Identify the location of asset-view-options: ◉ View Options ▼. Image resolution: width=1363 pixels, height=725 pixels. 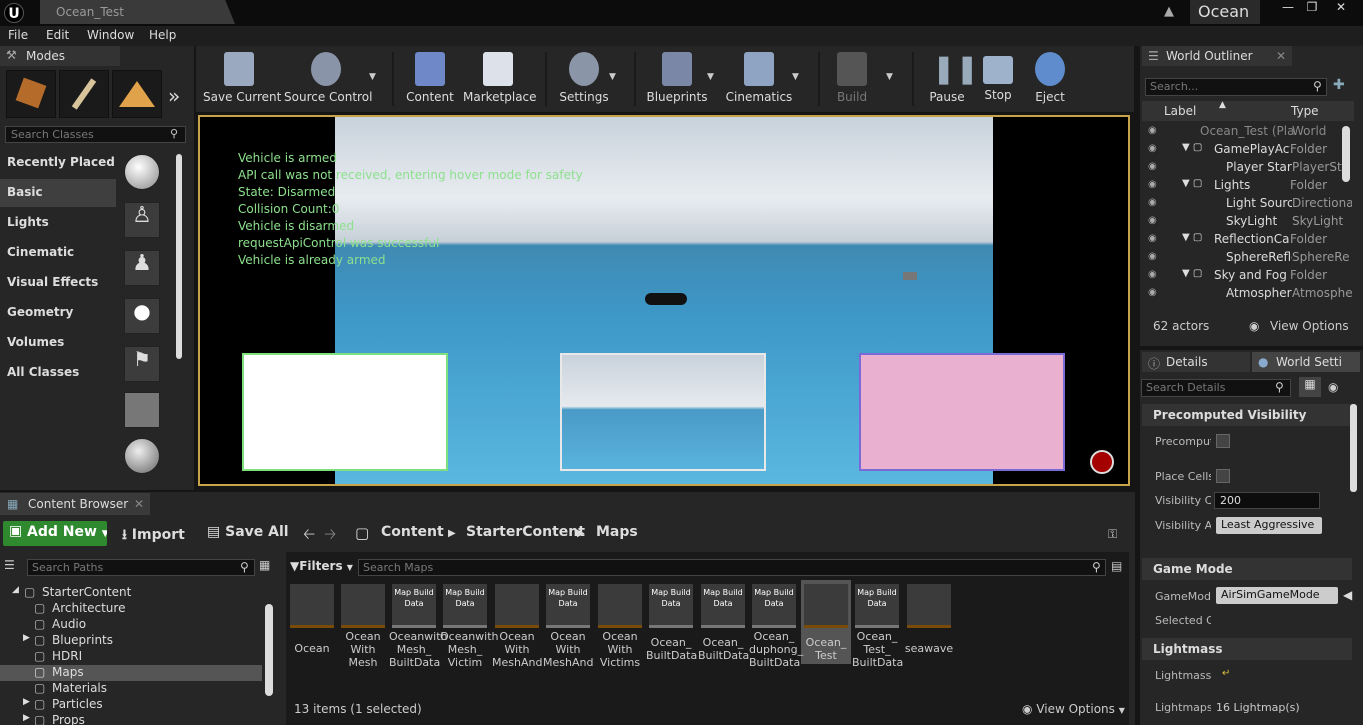
(1073, 709).